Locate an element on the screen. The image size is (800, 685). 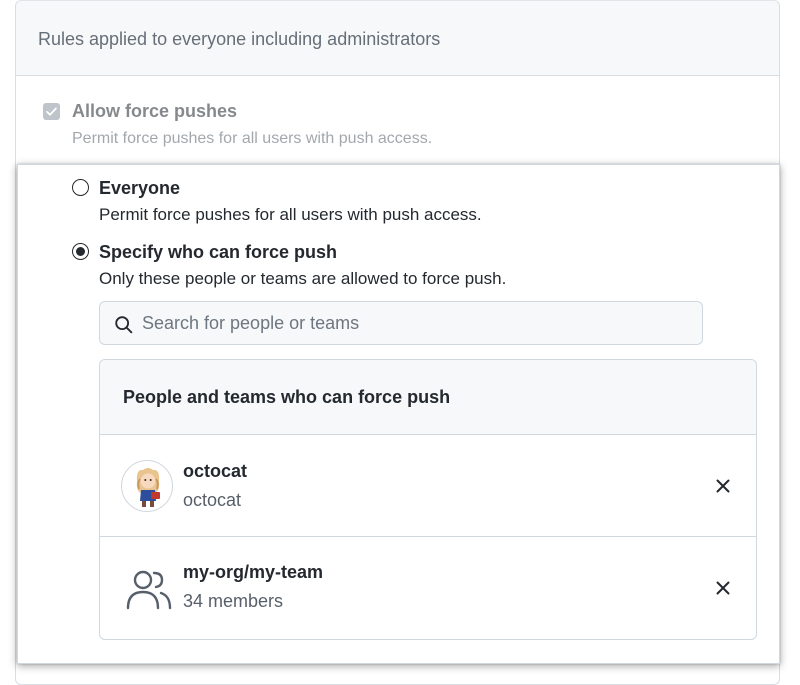
list-item-my-team: my-org/my-team 34 members is located at coordinates (428, 588).